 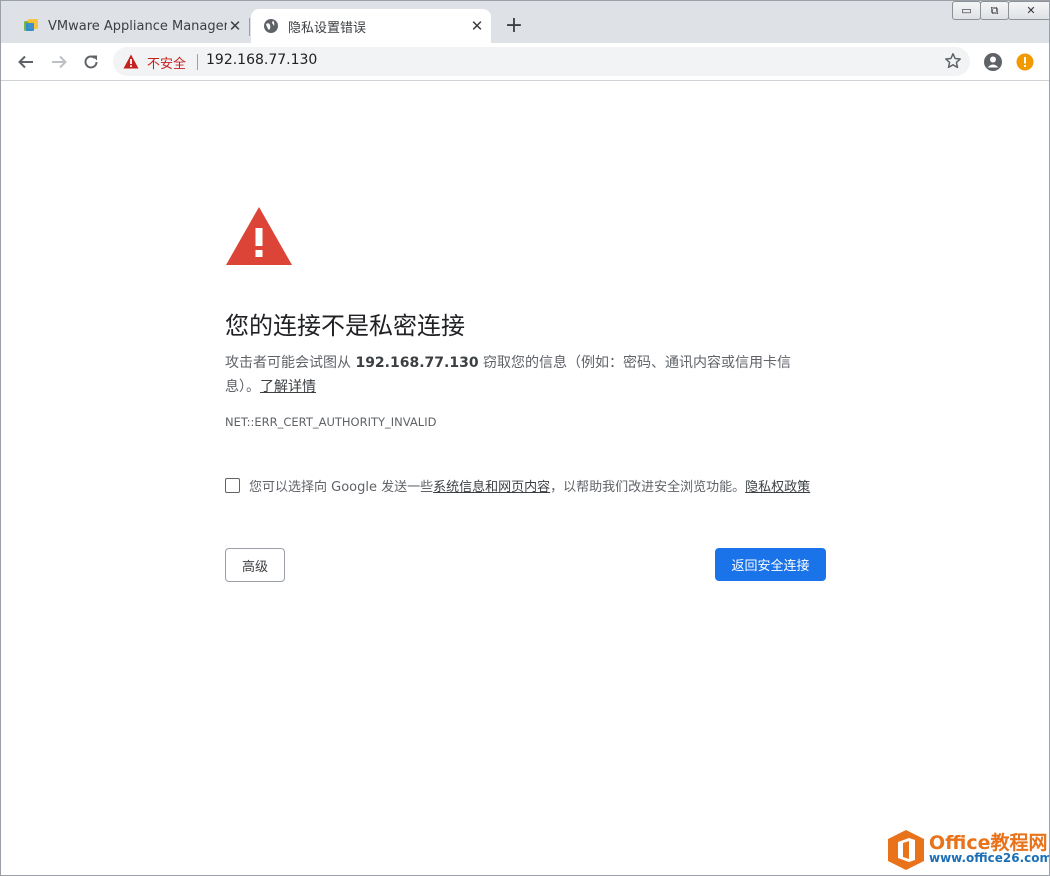 What do you see at coordinates (514, 27) in the screenshot?
I see `new-tab-button: +` at bounding box center [514, 27].